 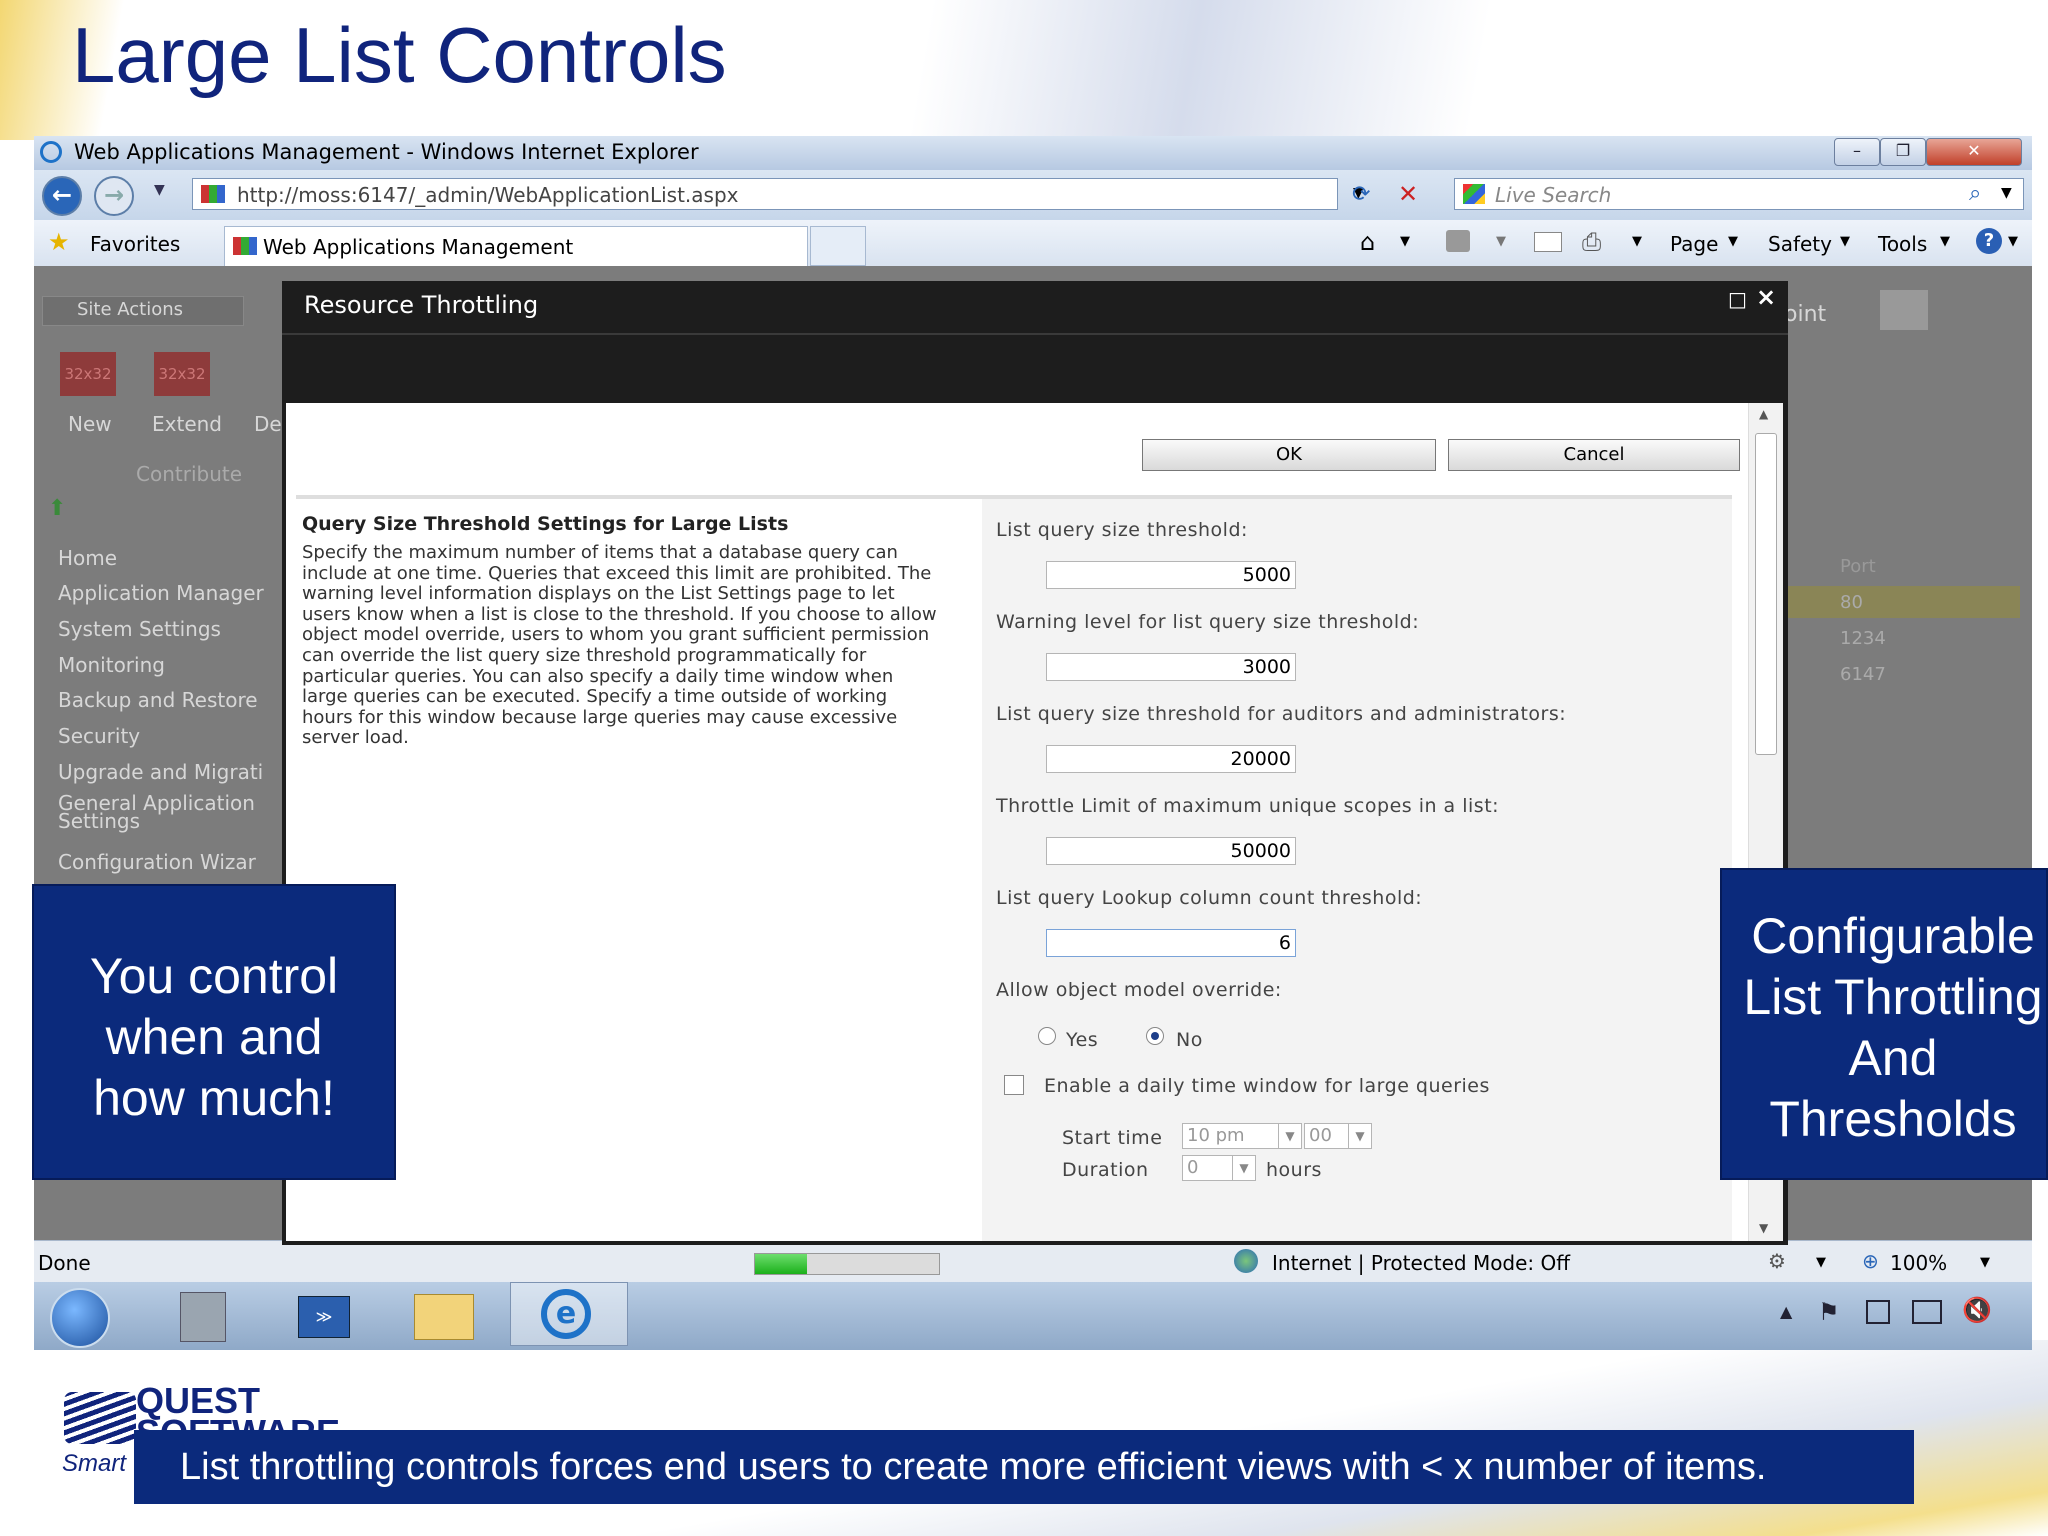 What do you see at coordinates (94, 1463) in the screenshot?
I see `logo-tagline: Smart` at bounding box center [94, 1463].